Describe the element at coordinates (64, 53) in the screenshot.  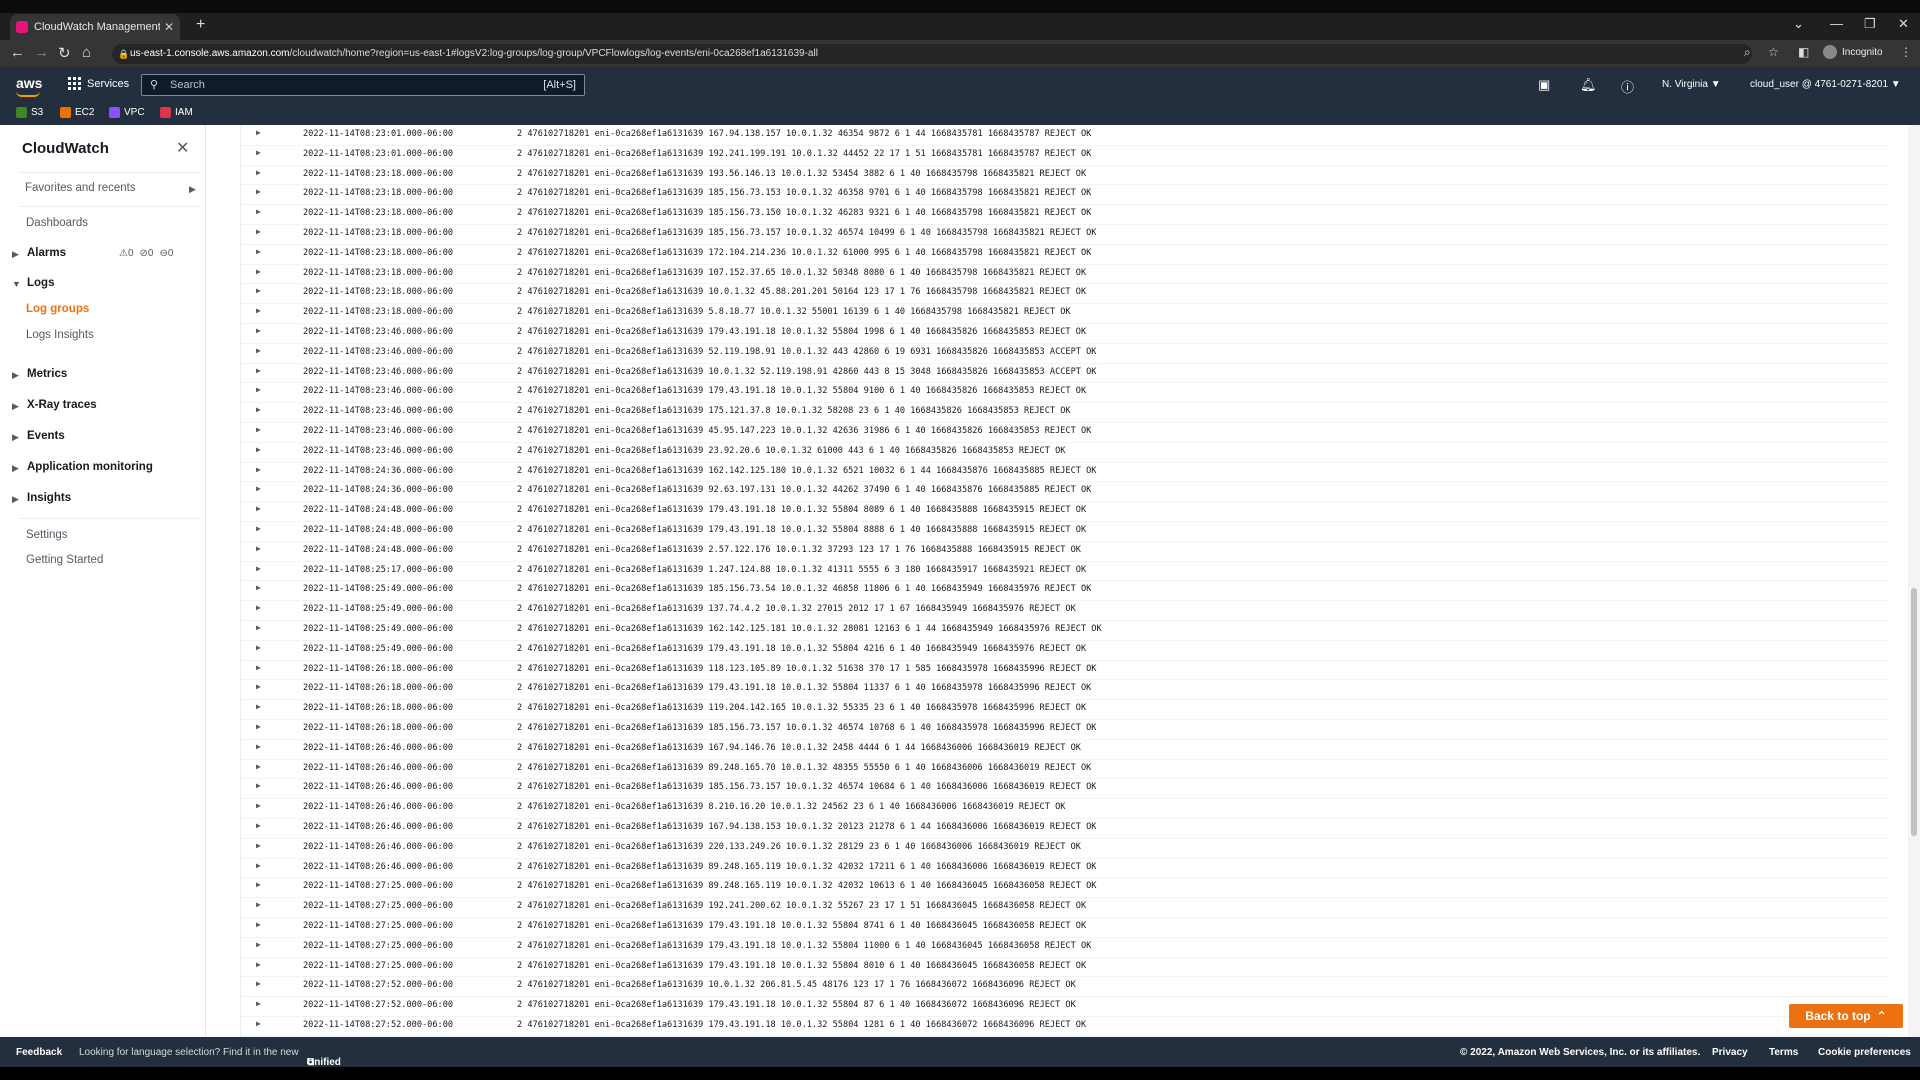
I see `reload-icon: ↻` at that location.